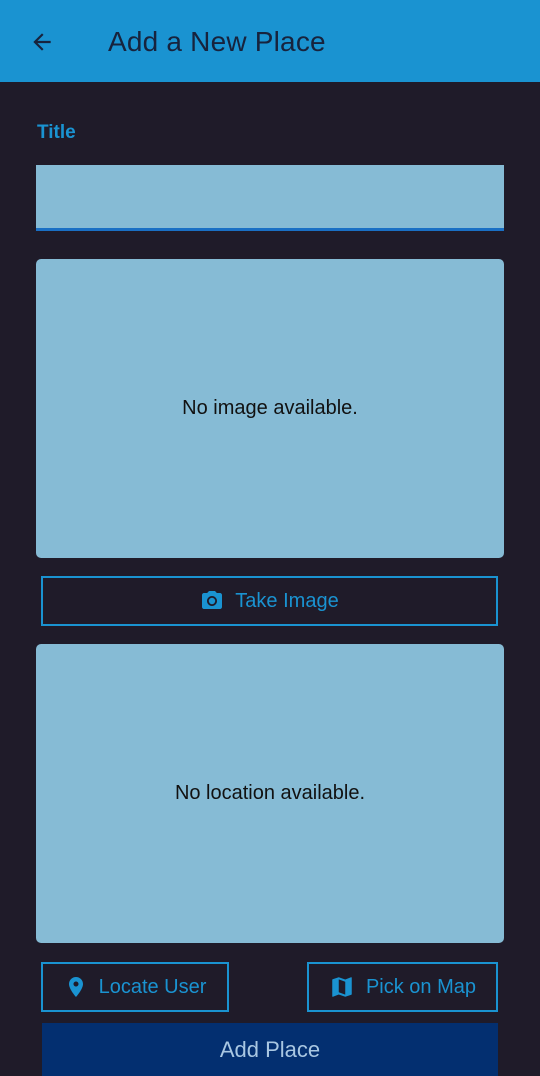  I want to click on title-field-label: Title, so click(56, 132).